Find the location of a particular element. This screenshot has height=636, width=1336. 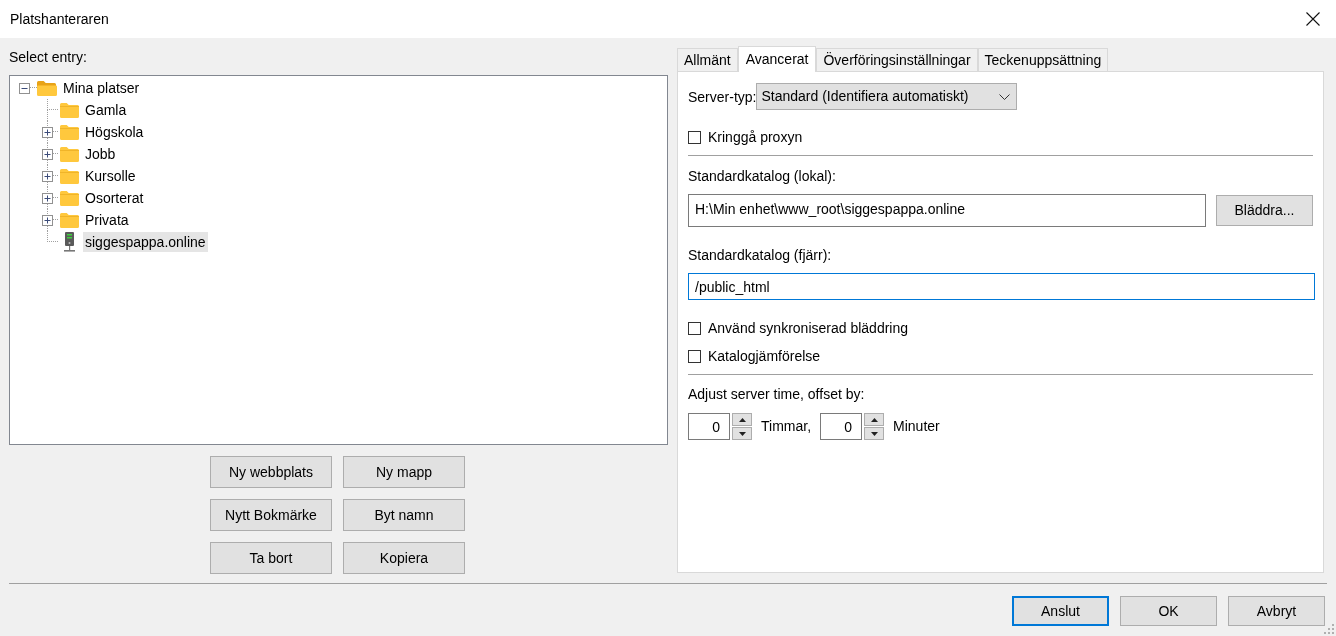

tab: Allmänt is located at coordinates (707, 59).